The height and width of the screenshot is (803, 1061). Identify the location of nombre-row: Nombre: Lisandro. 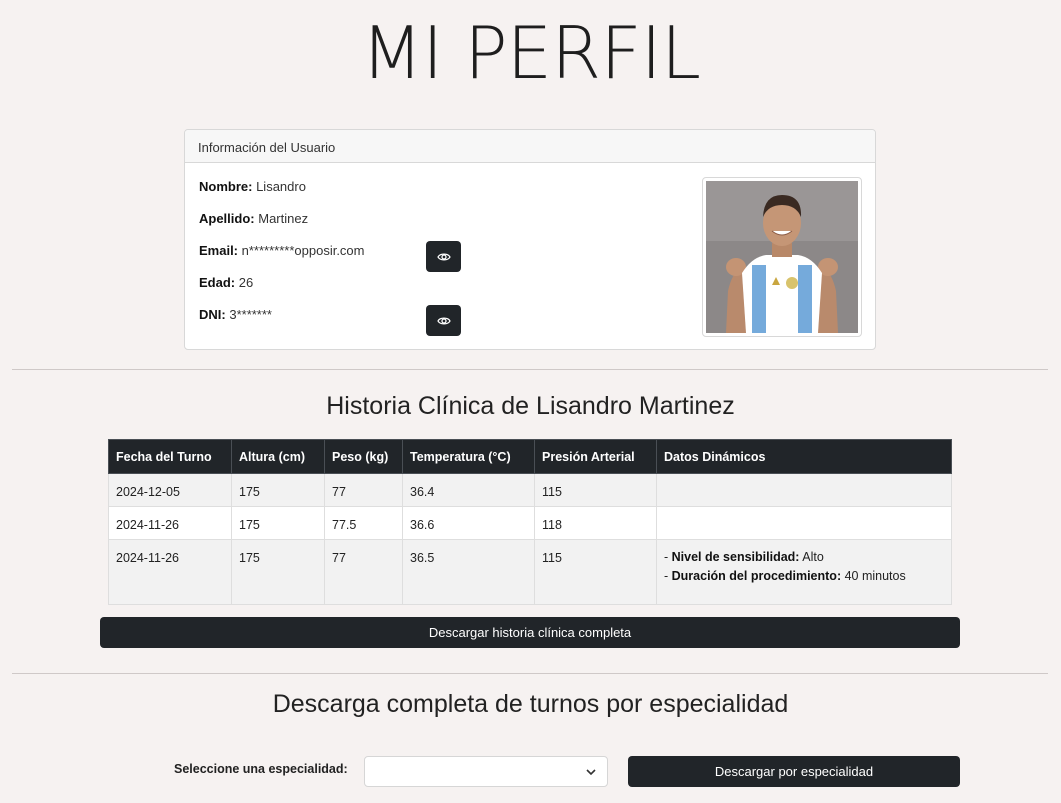
(252, 186).